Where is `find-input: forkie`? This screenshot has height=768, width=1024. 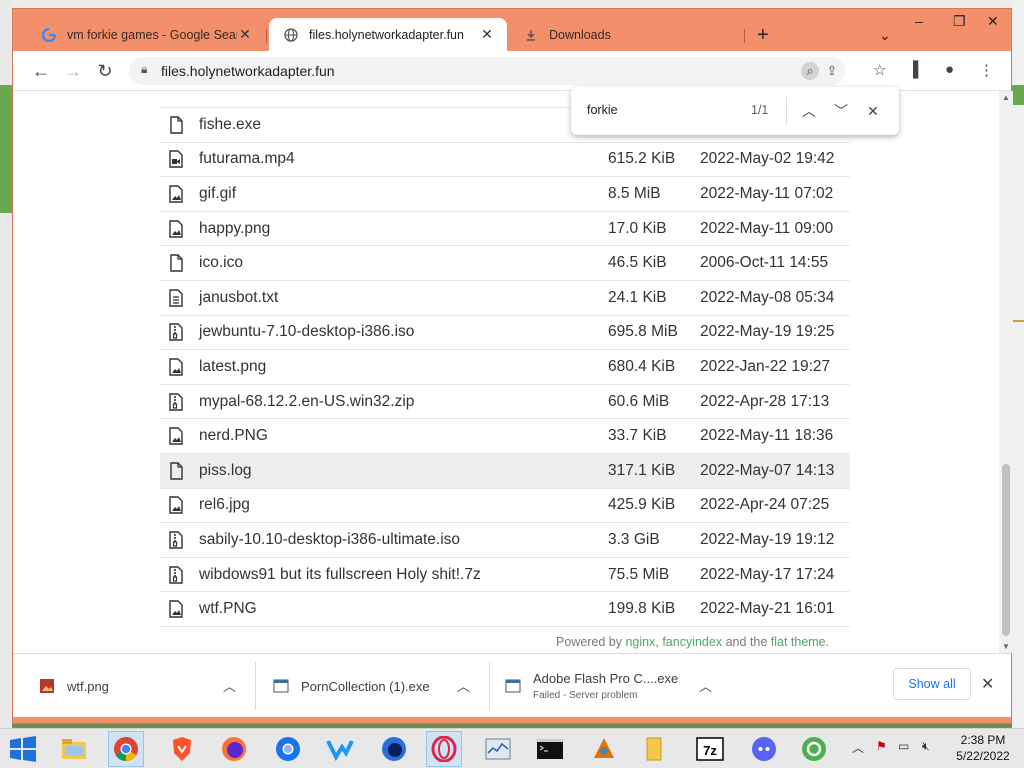
find-input: forkie is located at coordinates (602, 110).